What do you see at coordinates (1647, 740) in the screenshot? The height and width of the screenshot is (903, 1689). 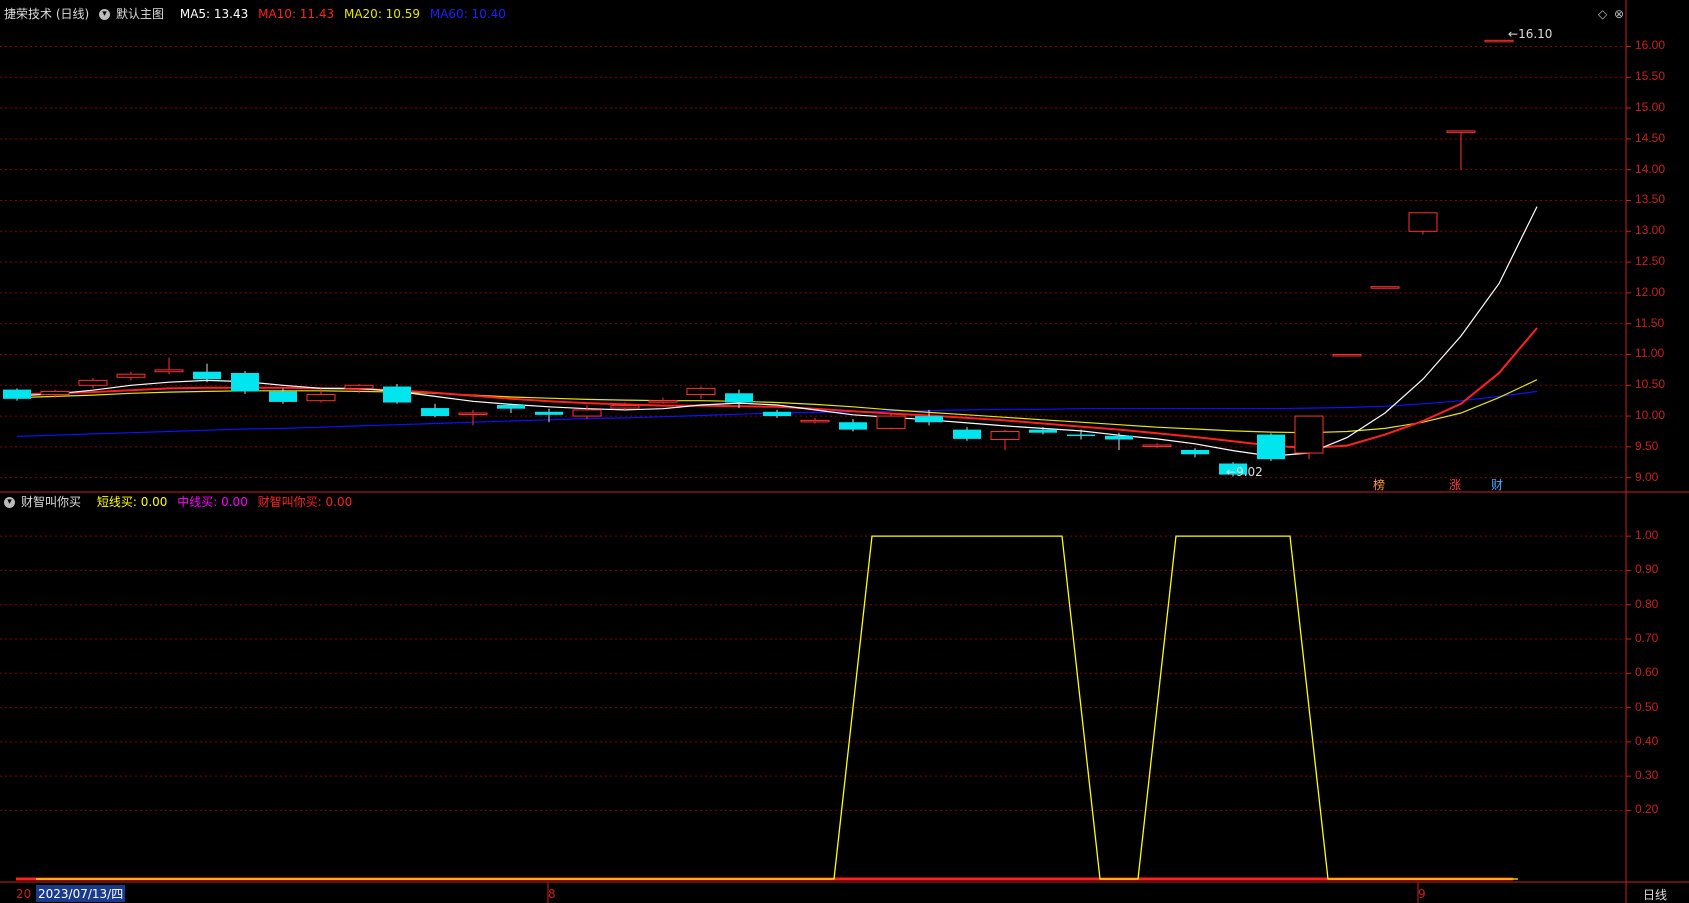 I see `indicator-tick-label: 0.40` at bounding box center [1647, 740].